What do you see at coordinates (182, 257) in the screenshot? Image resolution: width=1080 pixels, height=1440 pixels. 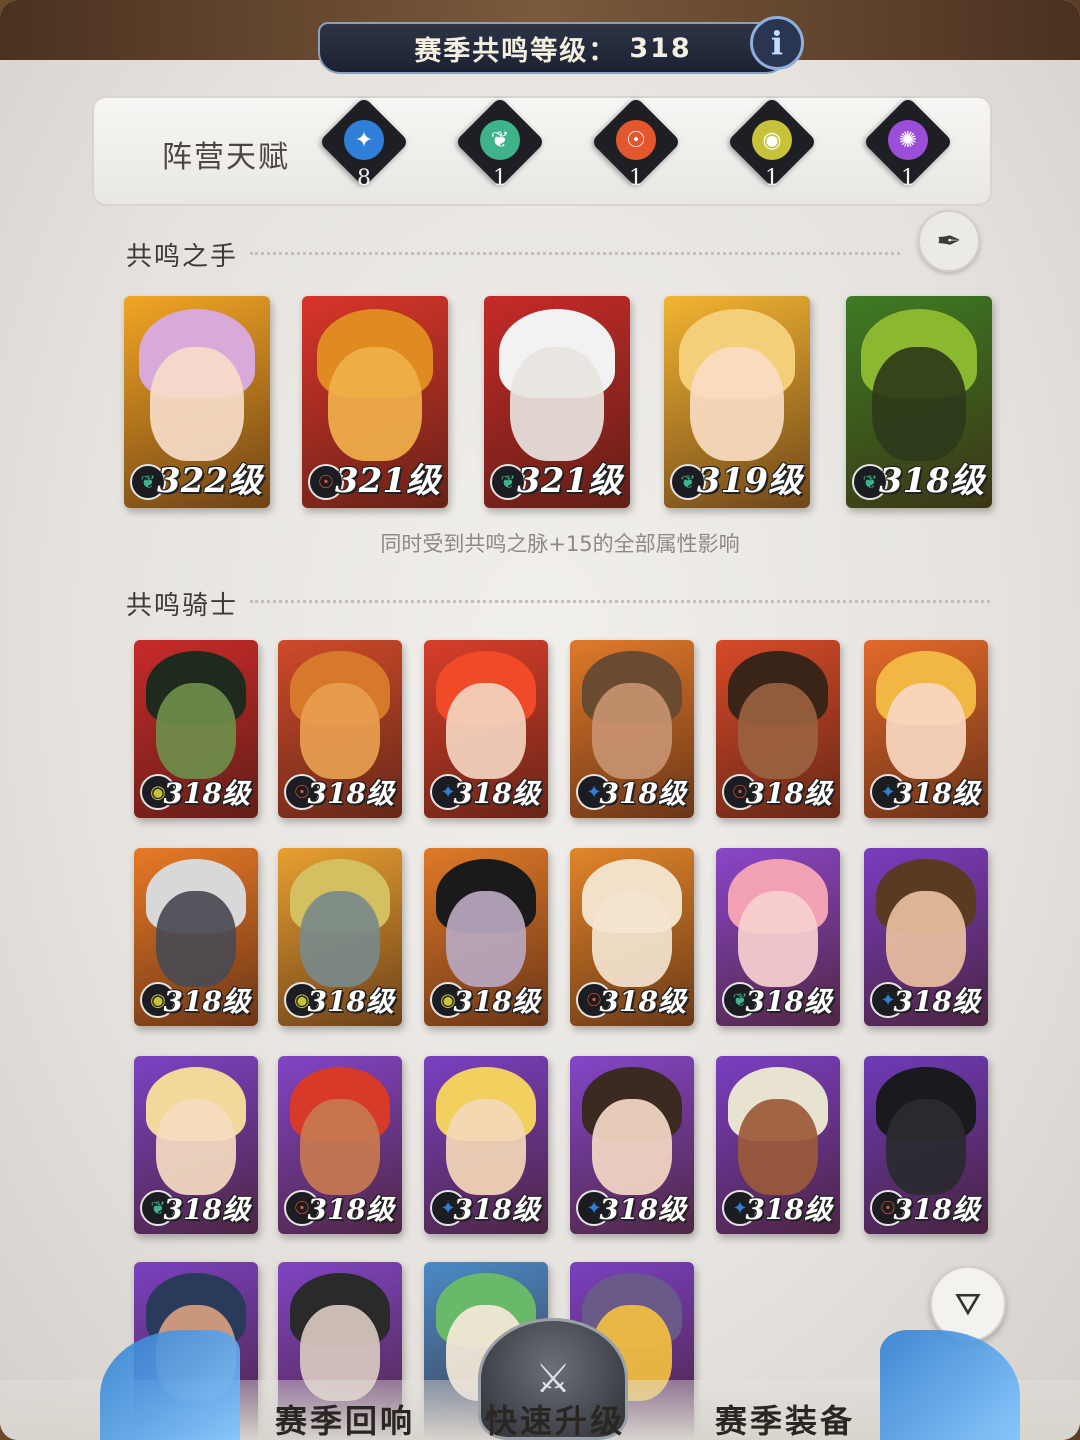 I see `hands-section-title: 共鸣之手` at bounding box center [182, 257].